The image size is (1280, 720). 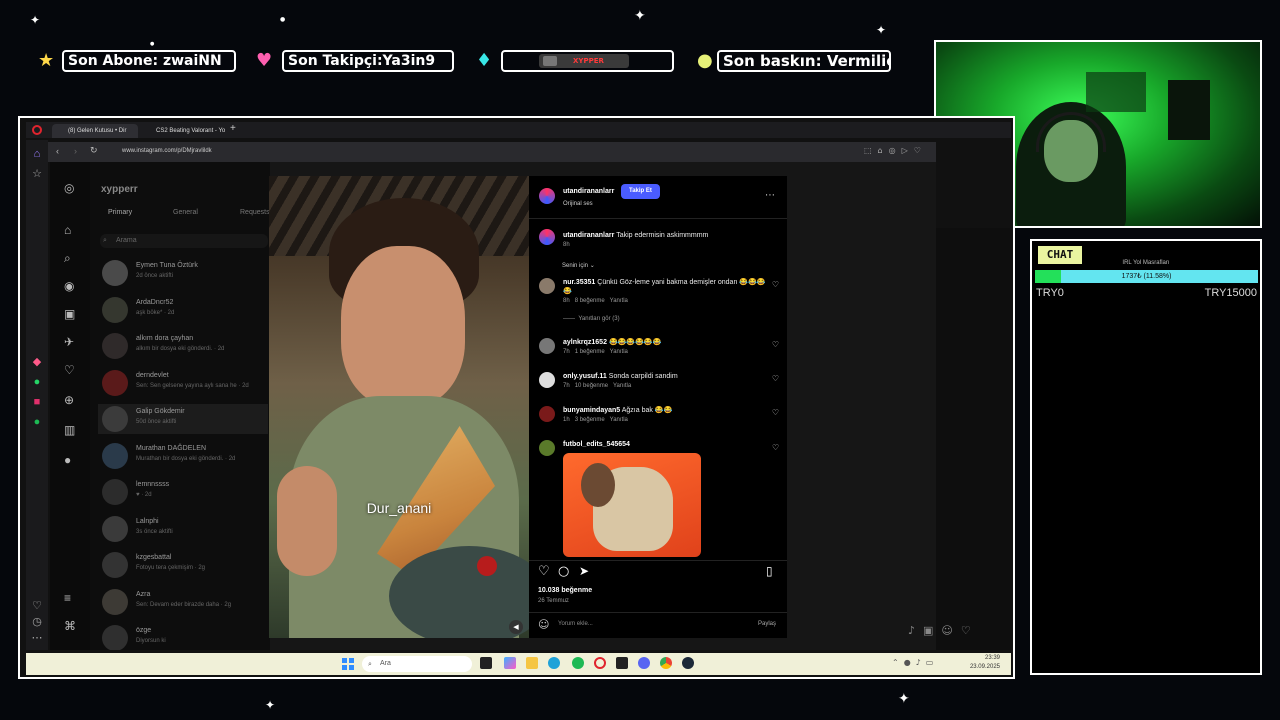 I want to click on save-icon: ▯, so click(x=769, y=571).